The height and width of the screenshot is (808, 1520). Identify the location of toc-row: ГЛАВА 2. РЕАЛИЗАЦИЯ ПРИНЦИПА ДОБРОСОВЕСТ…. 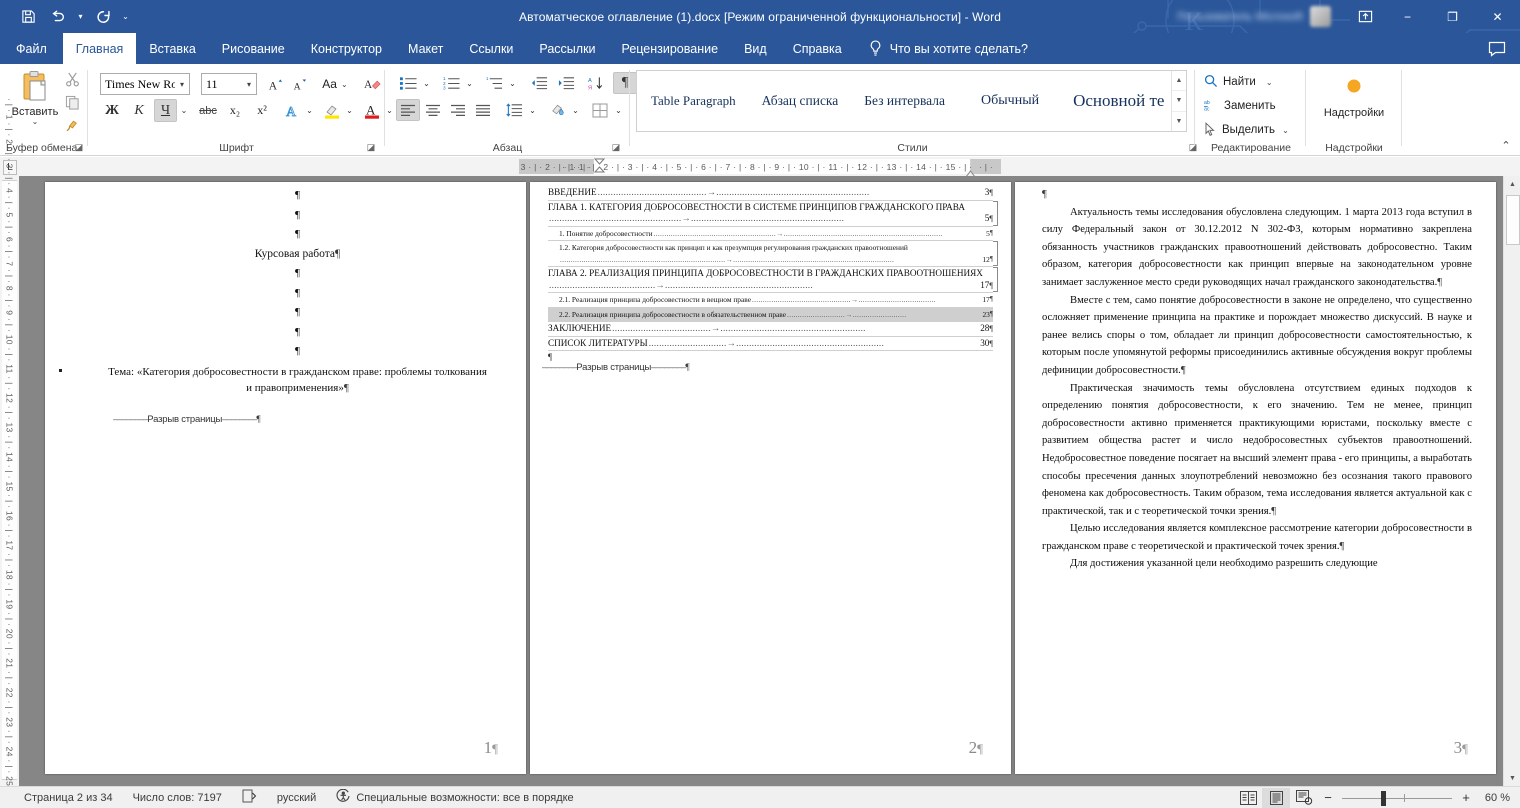
(773, 280).